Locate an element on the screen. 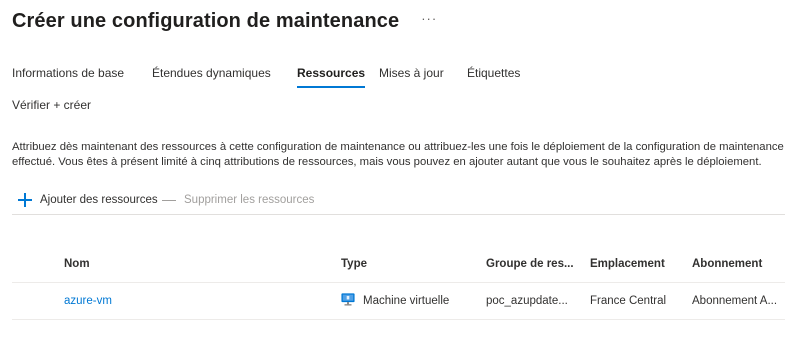 The width and height of the screenshot is (800, 353). column-header-emplacement: Emplacement is located at coordinates (637, 264).